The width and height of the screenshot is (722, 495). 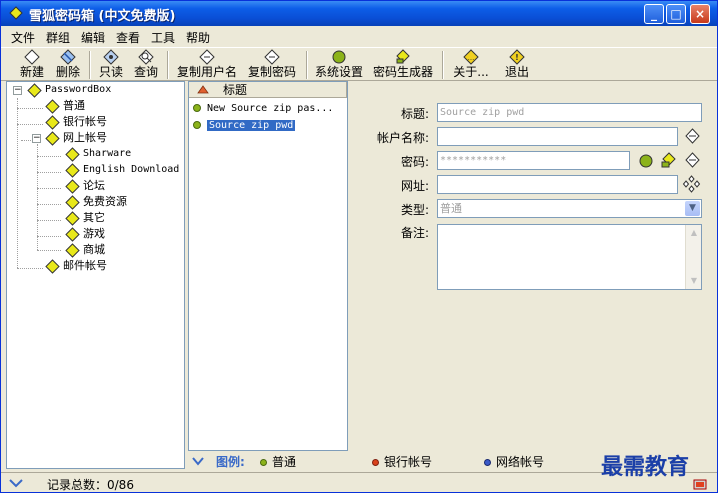 I want to click on tree-node-game: 游戏, so click(x=85, y=234).